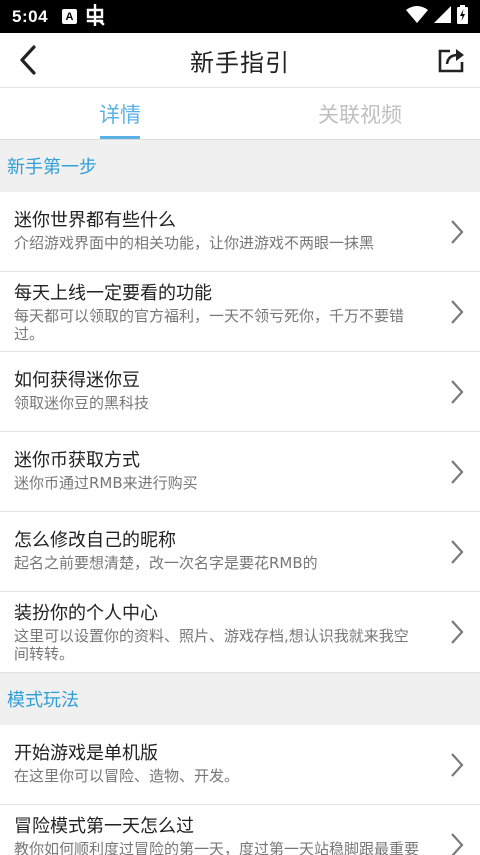 This screenshot has height=855, width=480. Describe the element at coordinates (95, 540) in the screenshot. I see `item-title: 怎么修改自己的昵称` at that location.